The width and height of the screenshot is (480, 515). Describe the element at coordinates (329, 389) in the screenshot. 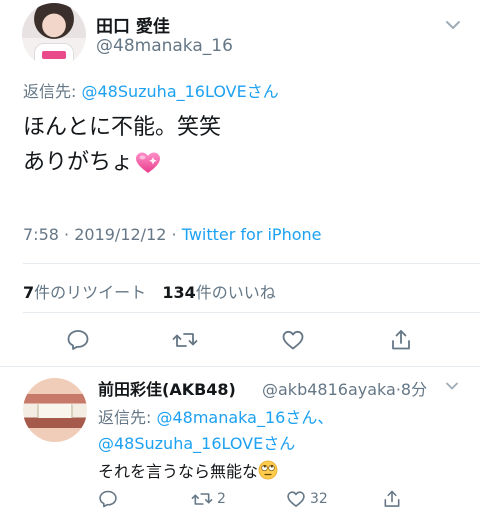

I see `reply-handle-text: @akb4816ayaka` at that location.